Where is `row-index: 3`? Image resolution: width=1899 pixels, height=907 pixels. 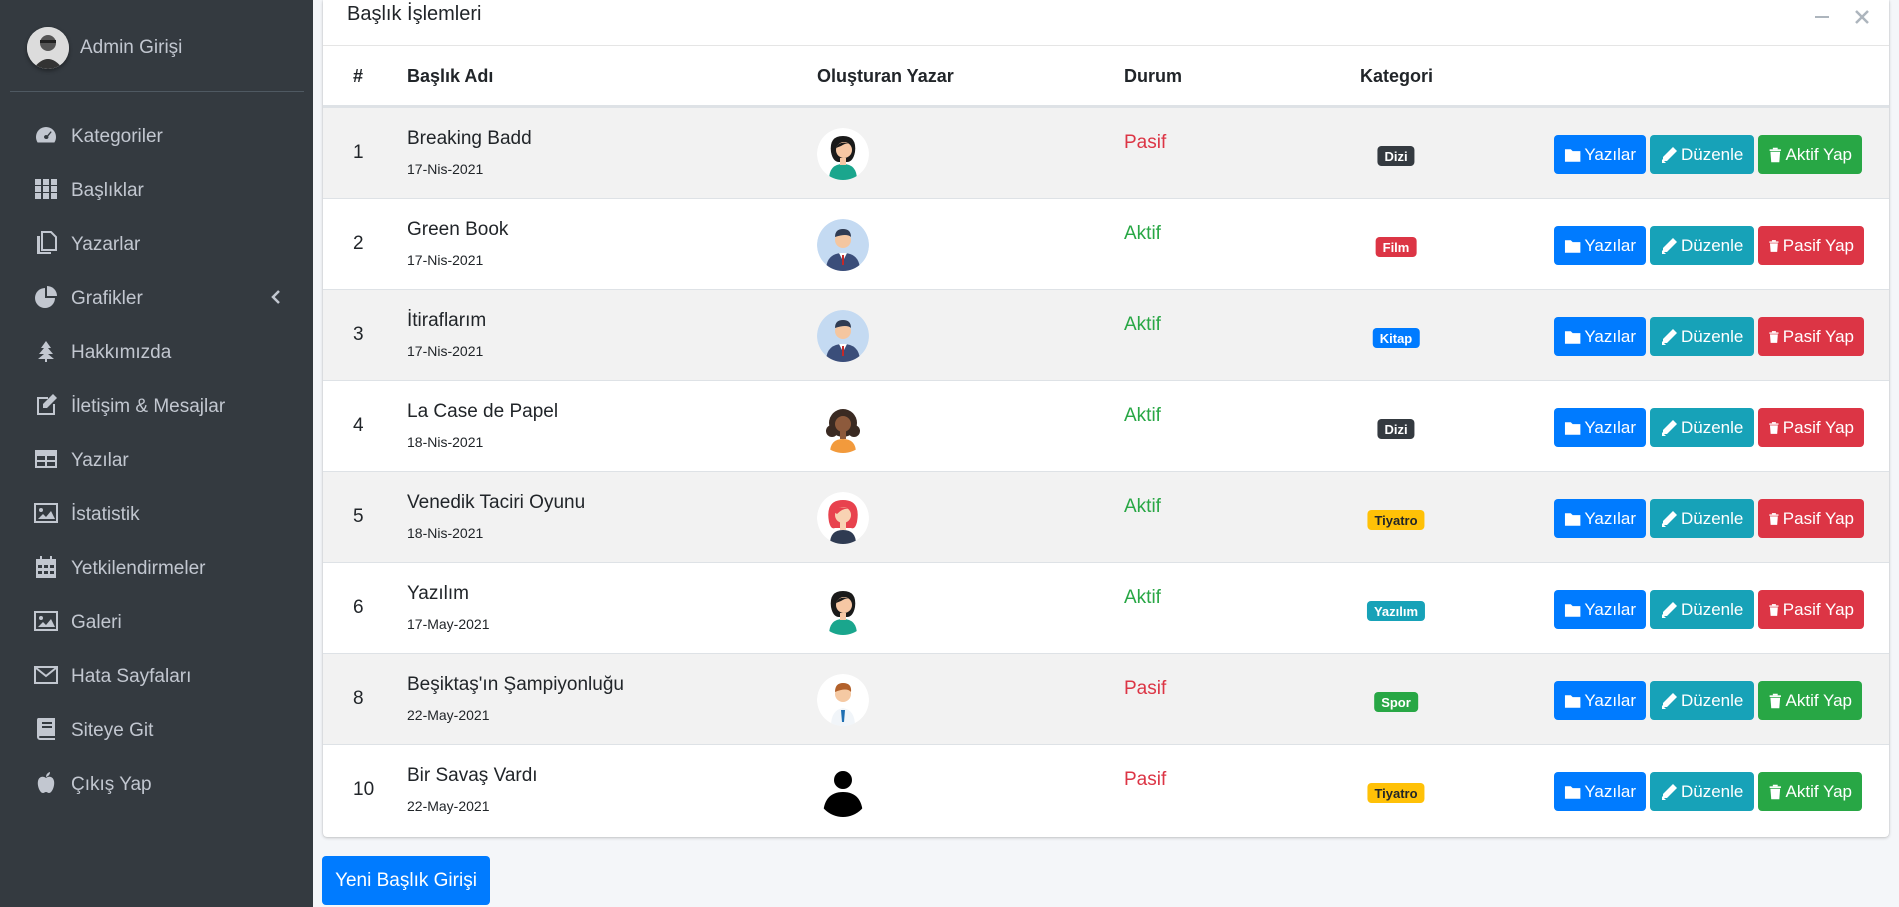
row-index: 3 is located at coordinates (358, 334).